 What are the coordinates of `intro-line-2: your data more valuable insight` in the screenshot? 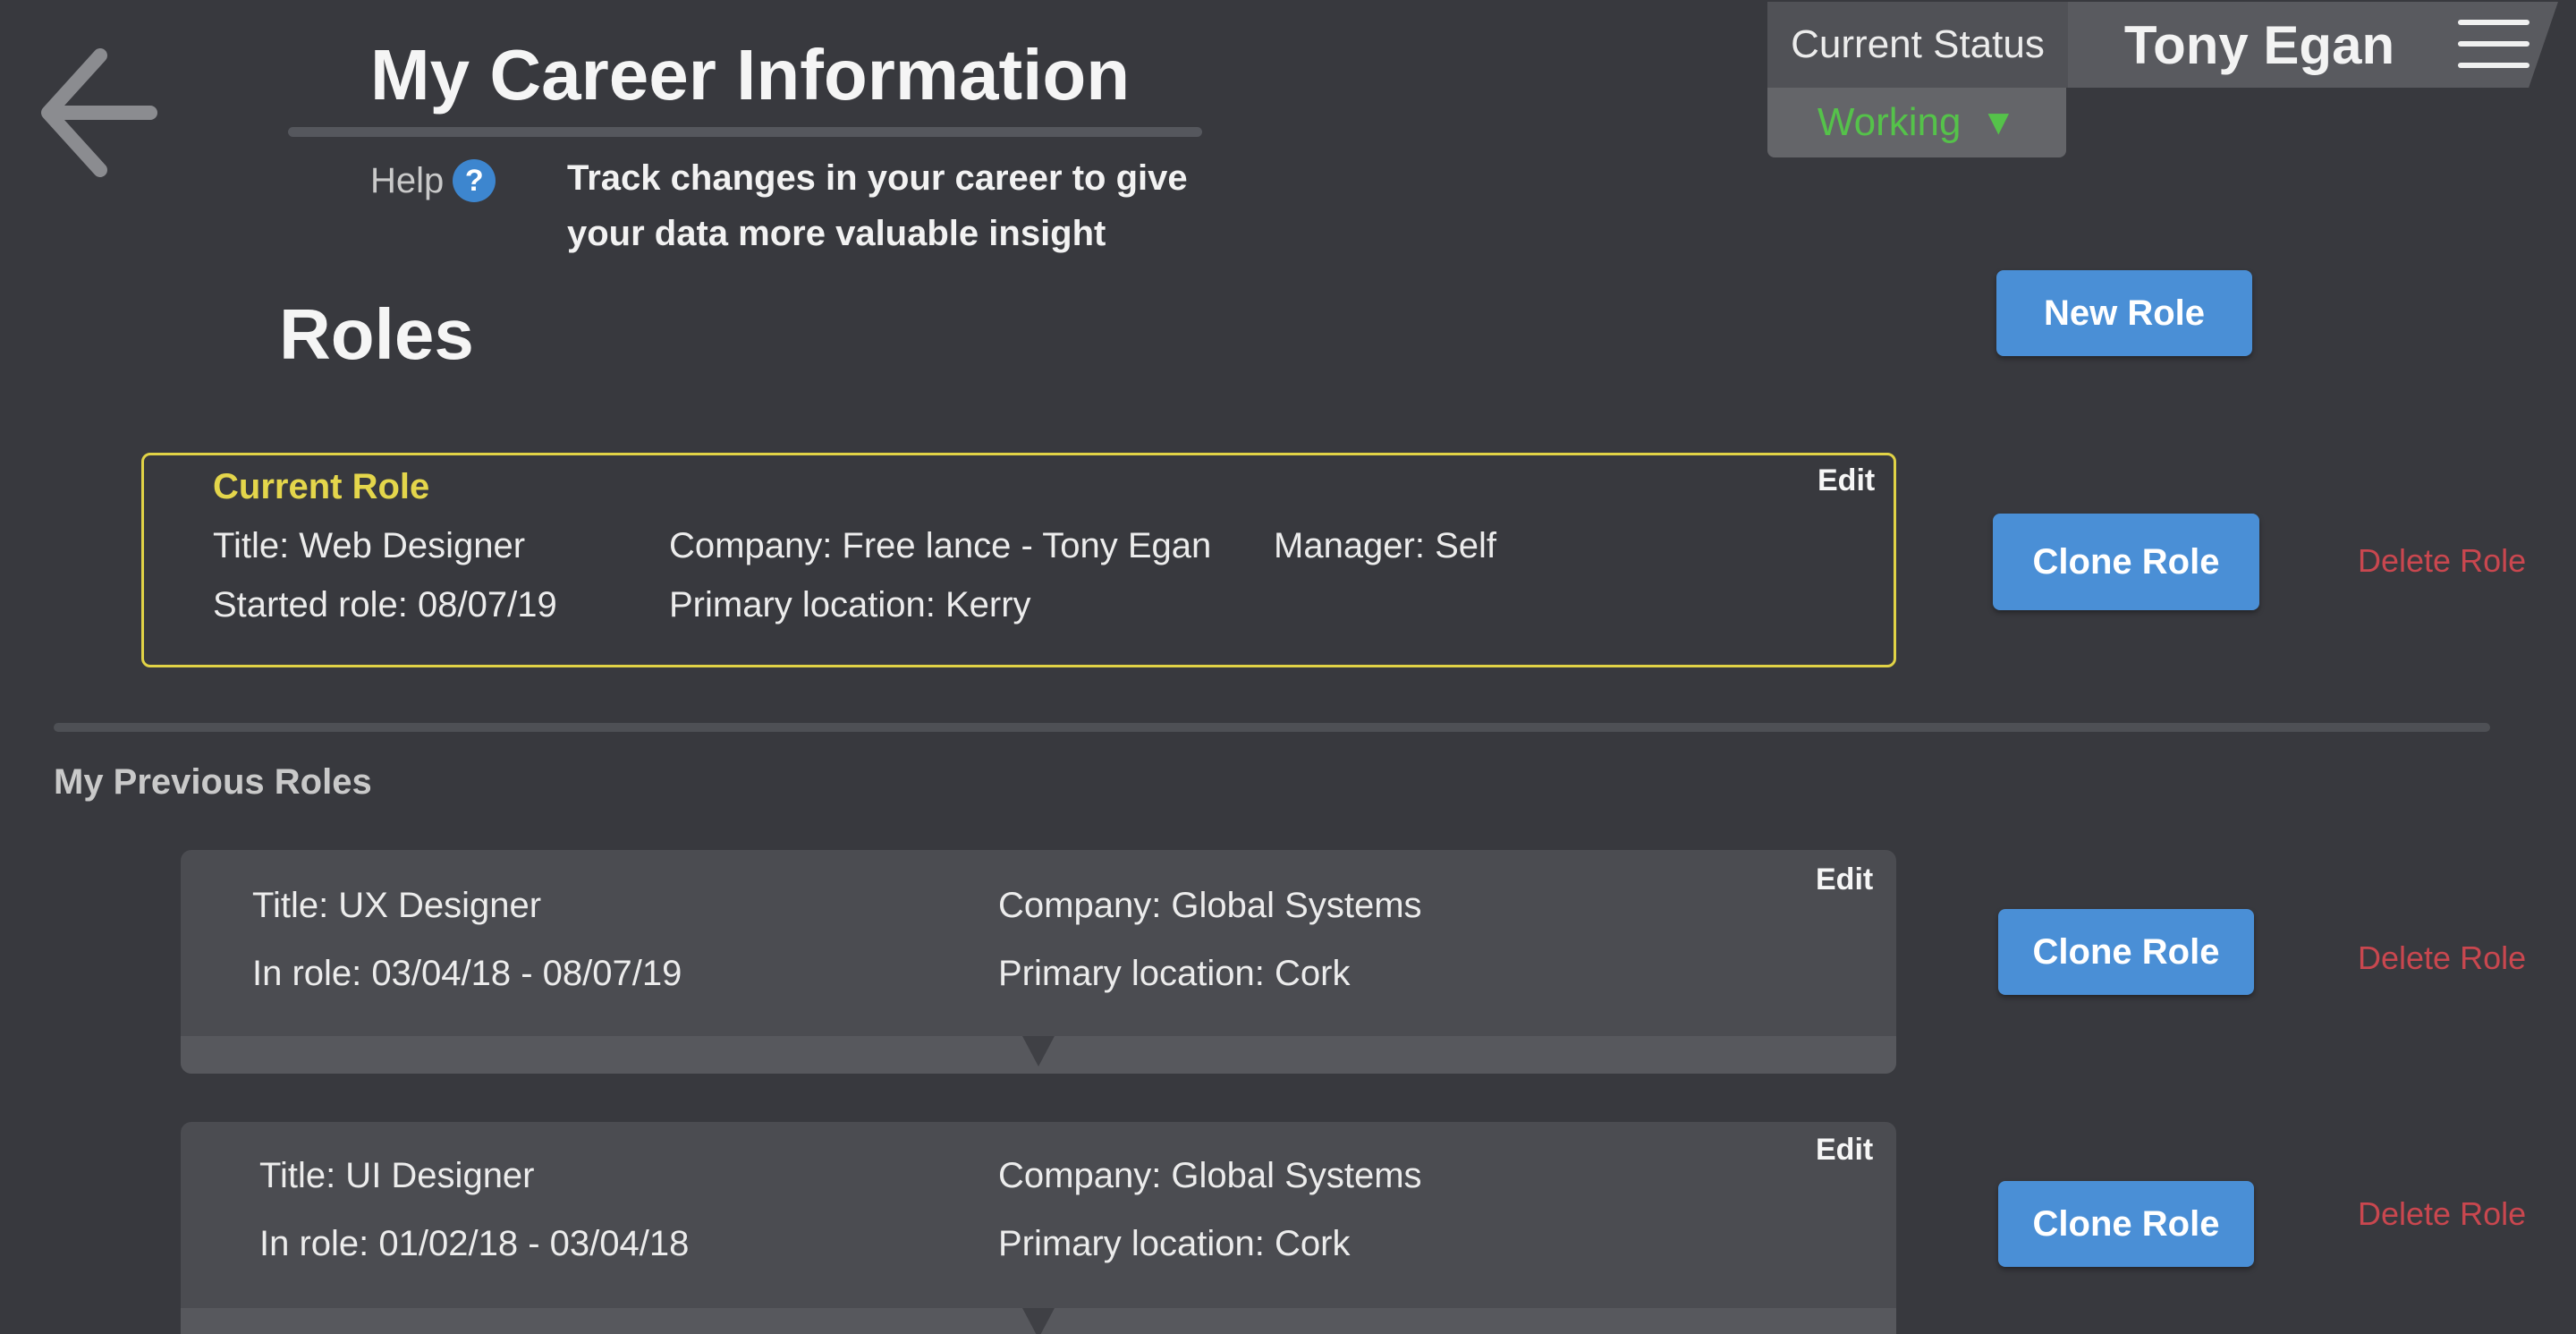 It's located at (836, 233).